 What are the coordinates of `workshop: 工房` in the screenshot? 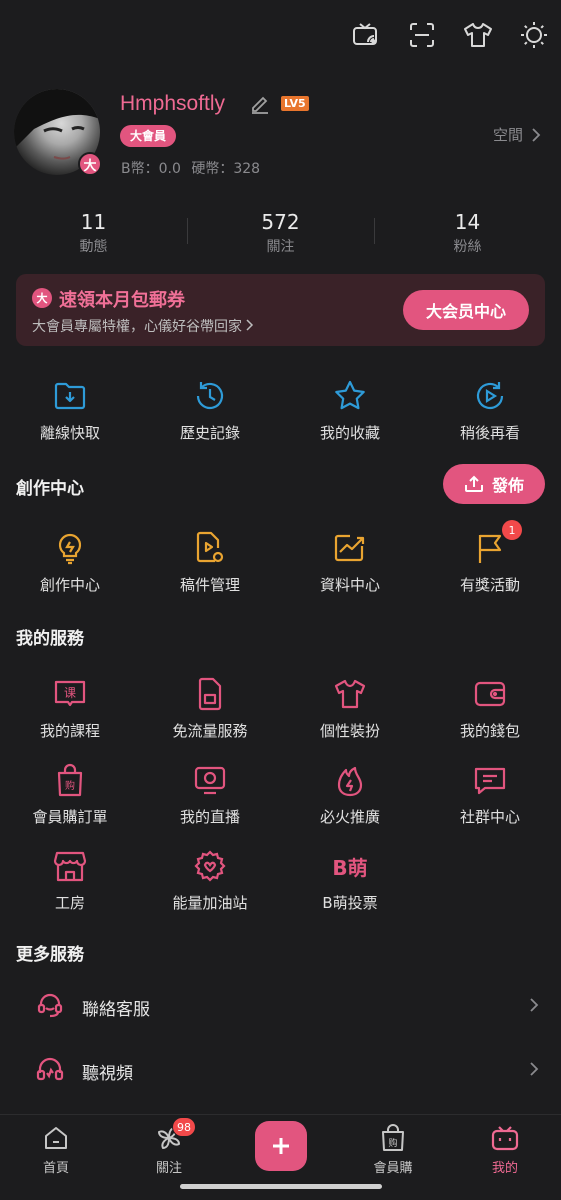 It's located at (70, 879).